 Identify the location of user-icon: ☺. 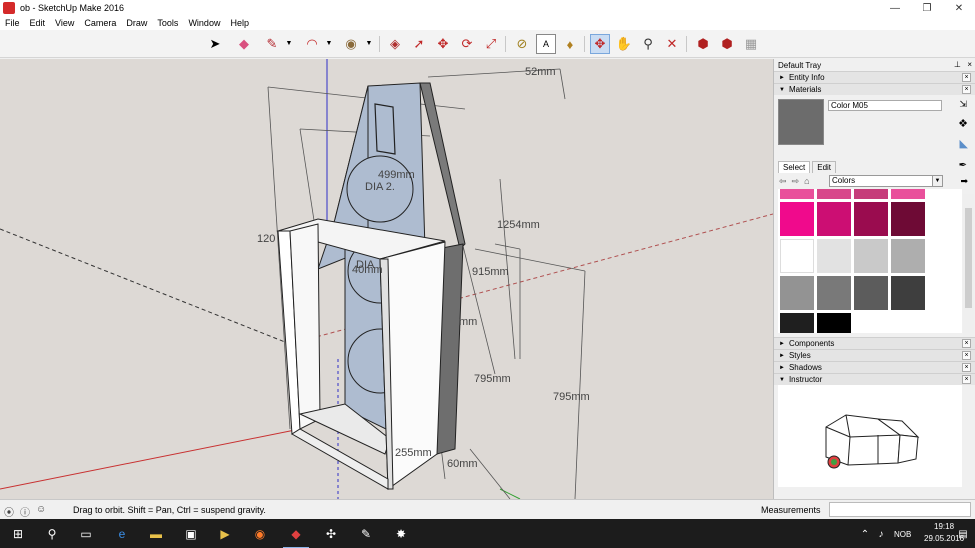
(41, 511).